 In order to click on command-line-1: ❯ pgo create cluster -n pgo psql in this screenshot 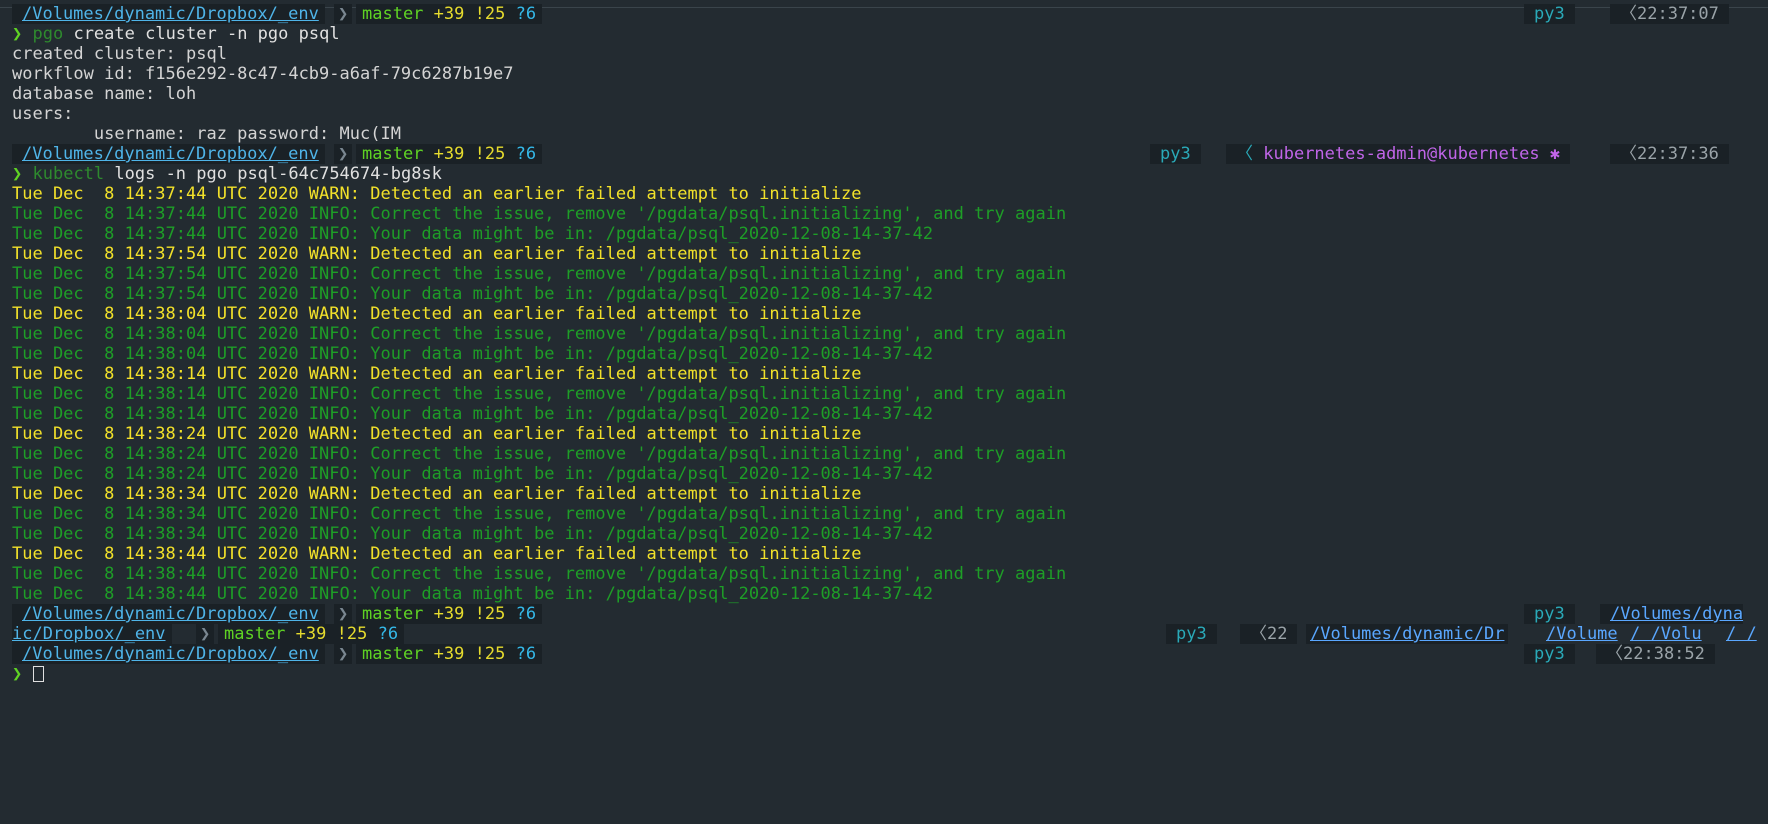, I will do `click(884, 34)`.